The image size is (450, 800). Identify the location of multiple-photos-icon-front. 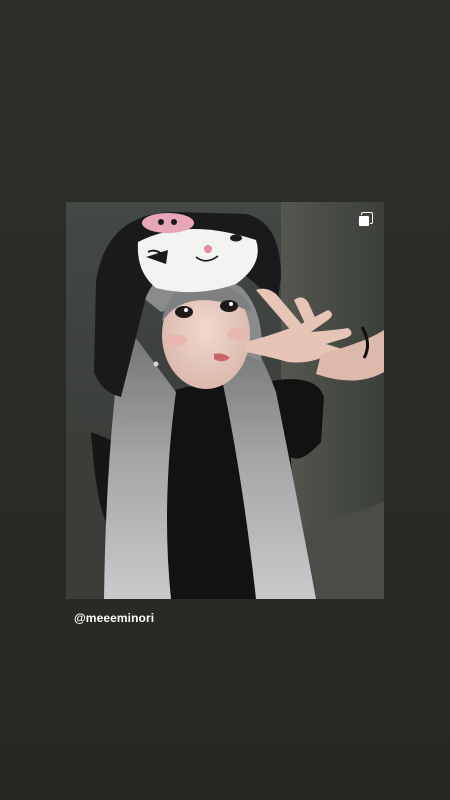
(364, 221).